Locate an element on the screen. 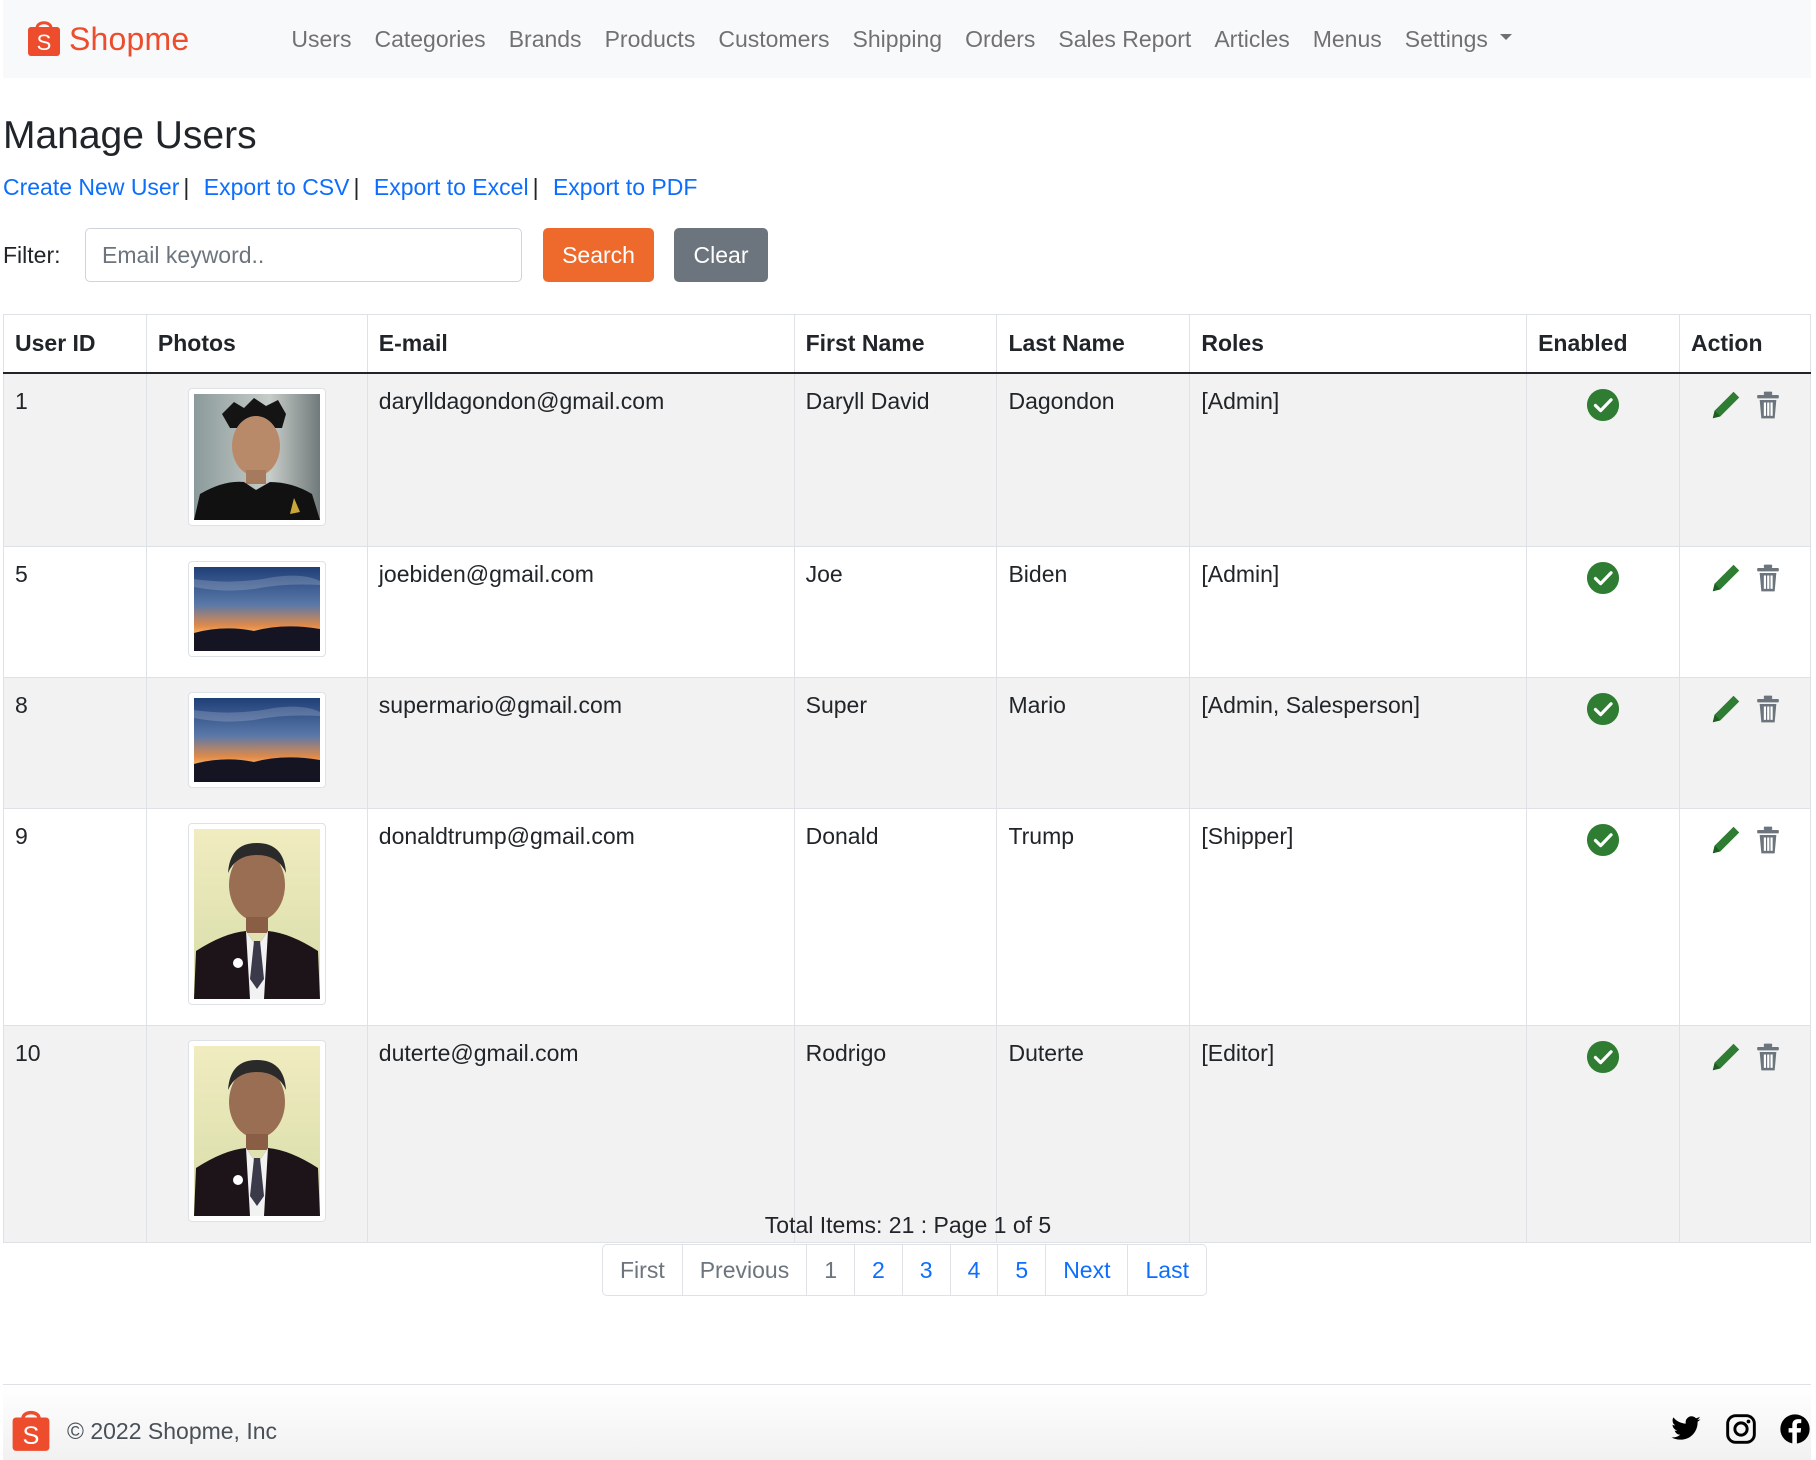 The image size is (1816, 1460). column-header-roles: Roles is located at coordinates (1358, 344).